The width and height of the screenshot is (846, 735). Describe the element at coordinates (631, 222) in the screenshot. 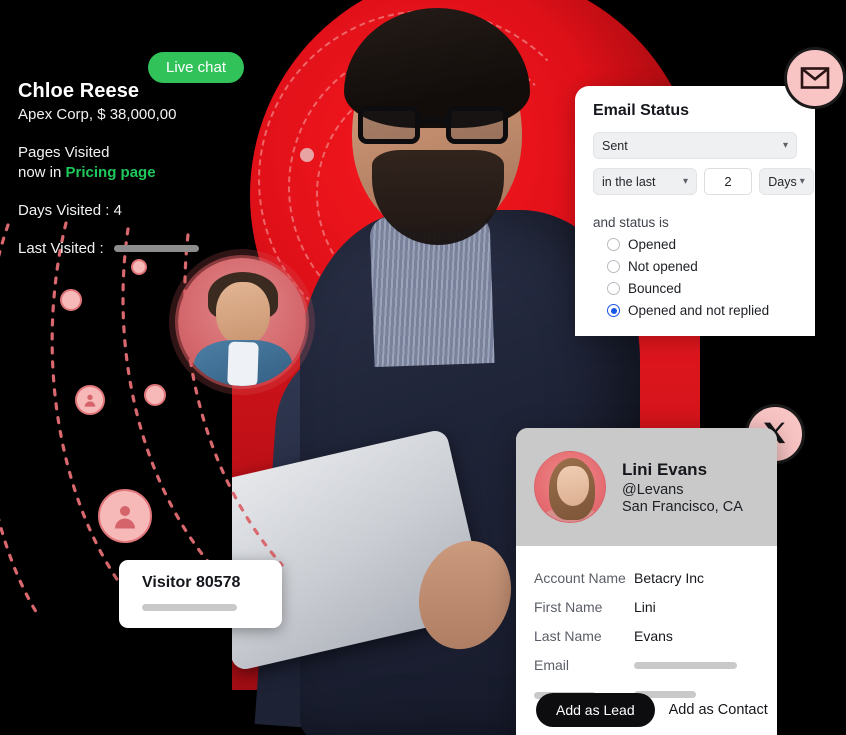

I see `and-status-is-label: and status is` at that location.